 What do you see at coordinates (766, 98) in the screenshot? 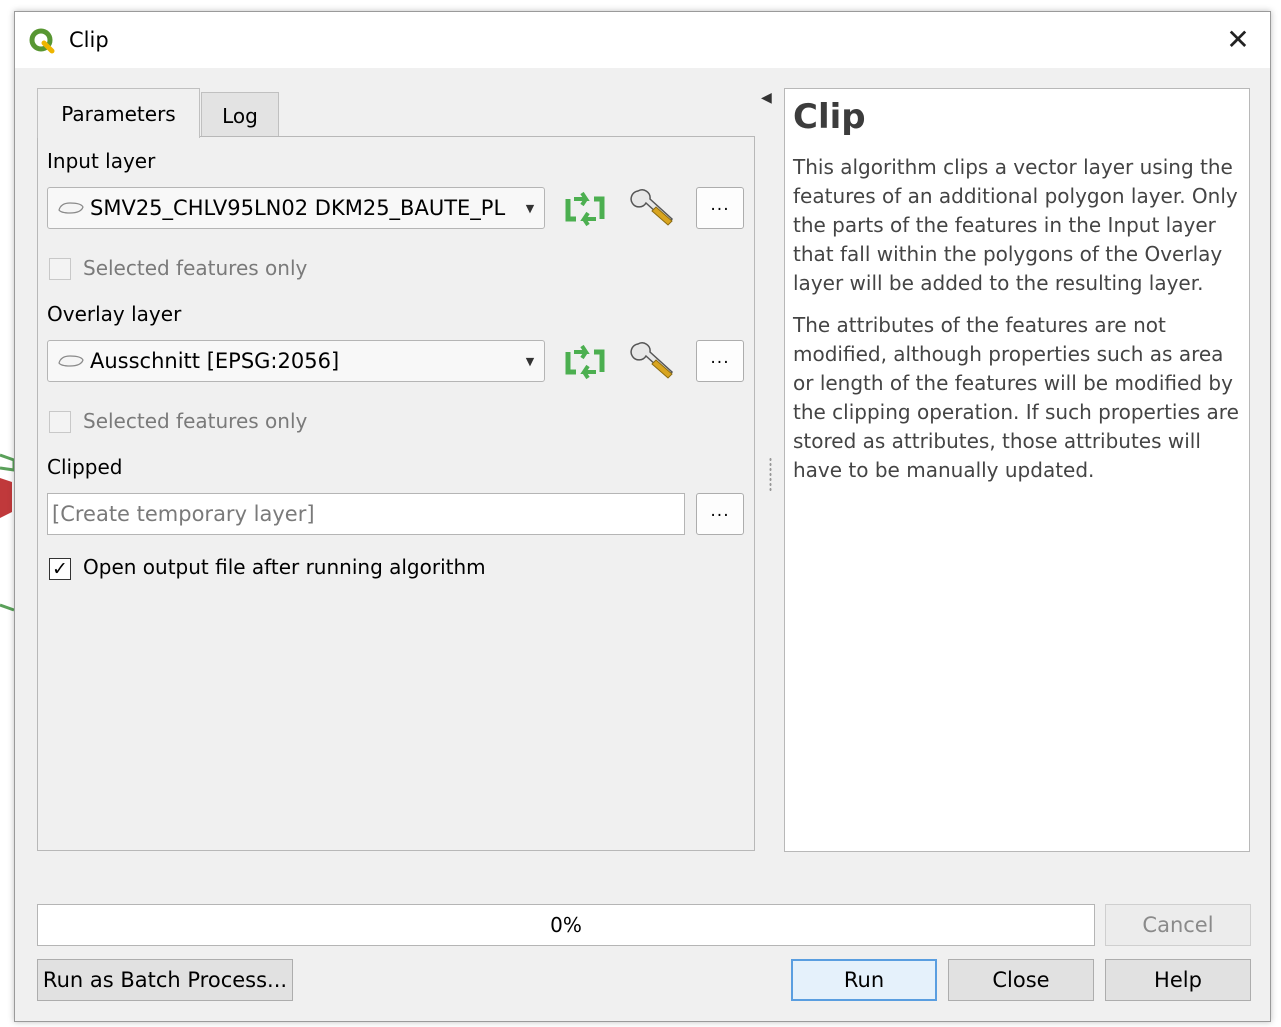
I see `collapse-help-icon: ◀` at bounding box center [766, 98].